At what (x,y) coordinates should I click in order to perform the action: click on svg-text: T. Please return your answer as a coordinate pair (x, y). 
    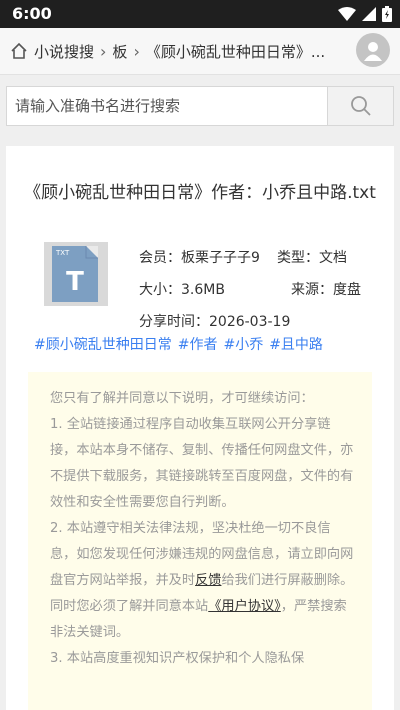
    Looking at the image, I should click on (75, 282).